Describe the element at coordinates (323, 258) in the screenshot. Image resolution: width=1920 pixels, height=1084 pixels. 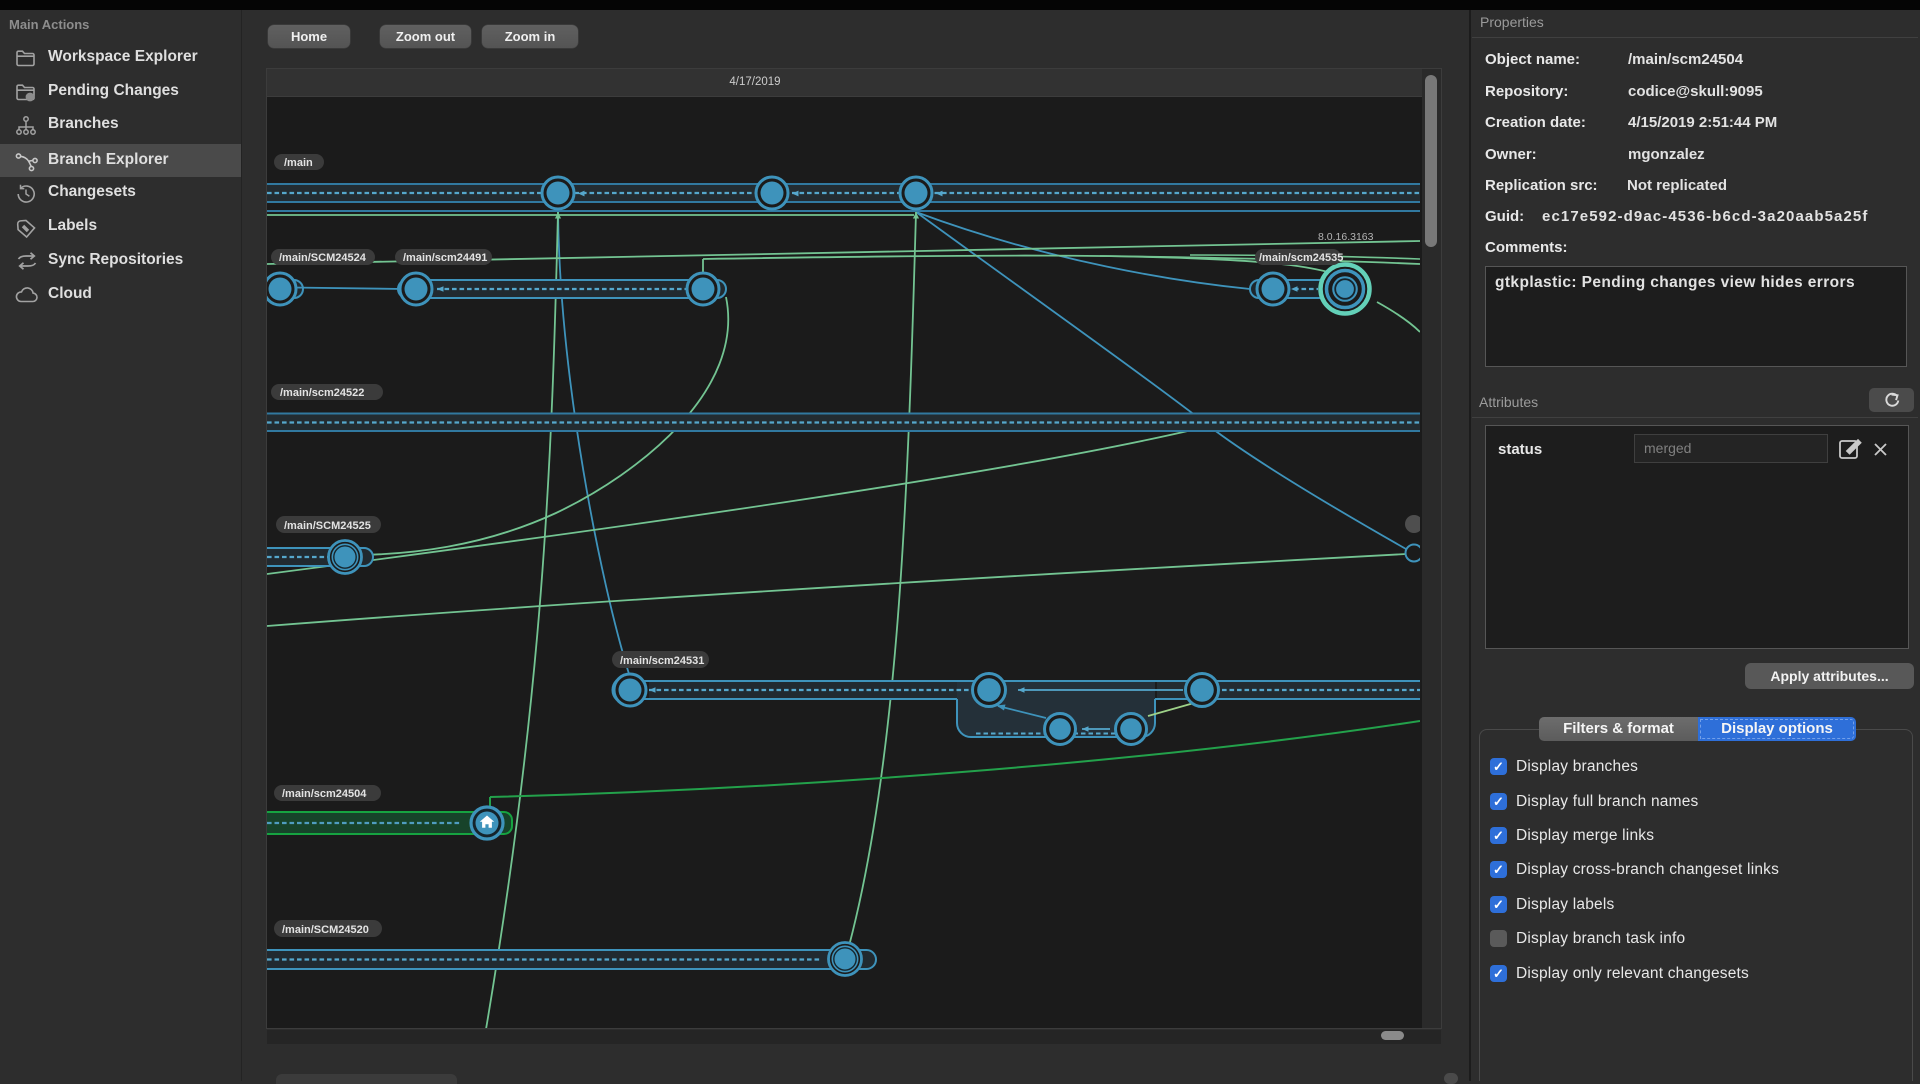
I see `svg-text: /main/SCM24524` at that location.